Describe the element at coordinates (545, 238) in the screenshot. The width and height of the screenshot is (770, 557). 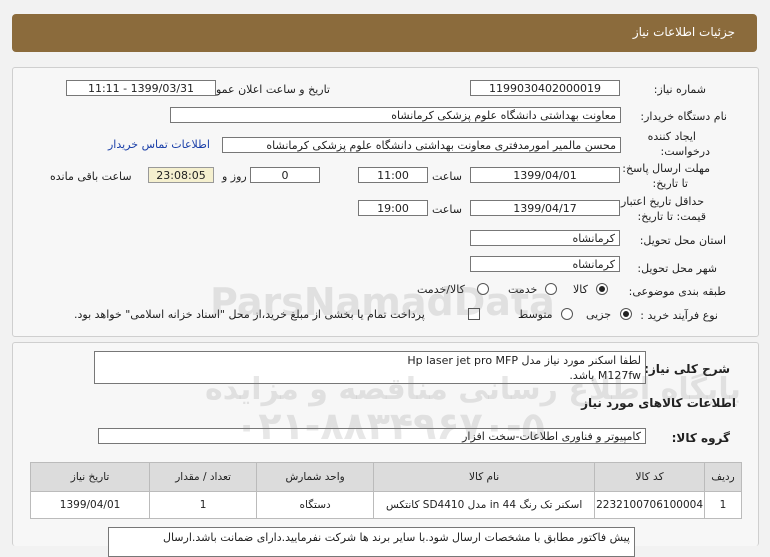
I see `province-field: کرمانشاه` at that location.